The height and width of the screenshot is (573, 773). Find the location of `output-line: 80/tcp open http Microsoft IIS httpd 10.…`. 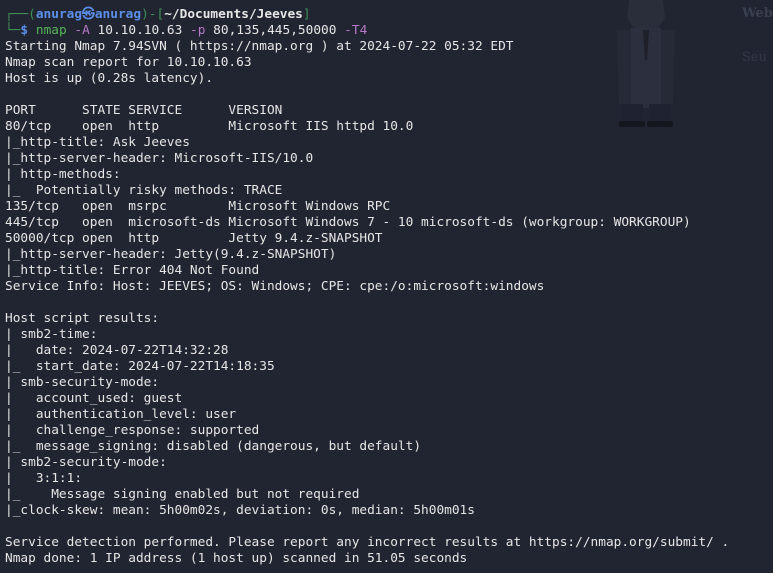

output-line: 80/tcp open http Microsoft IIS httpd 10.… is located at coordinates (209, 126).